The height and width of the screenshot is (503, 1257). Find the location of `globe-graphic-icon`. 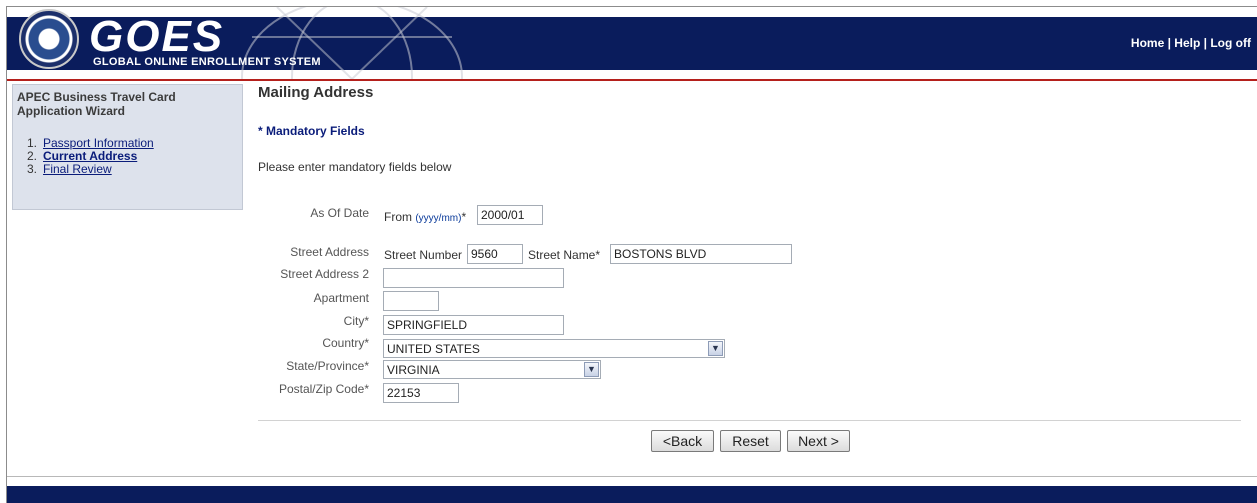

globe-graphic-icon is located at coordinates (352, 43).